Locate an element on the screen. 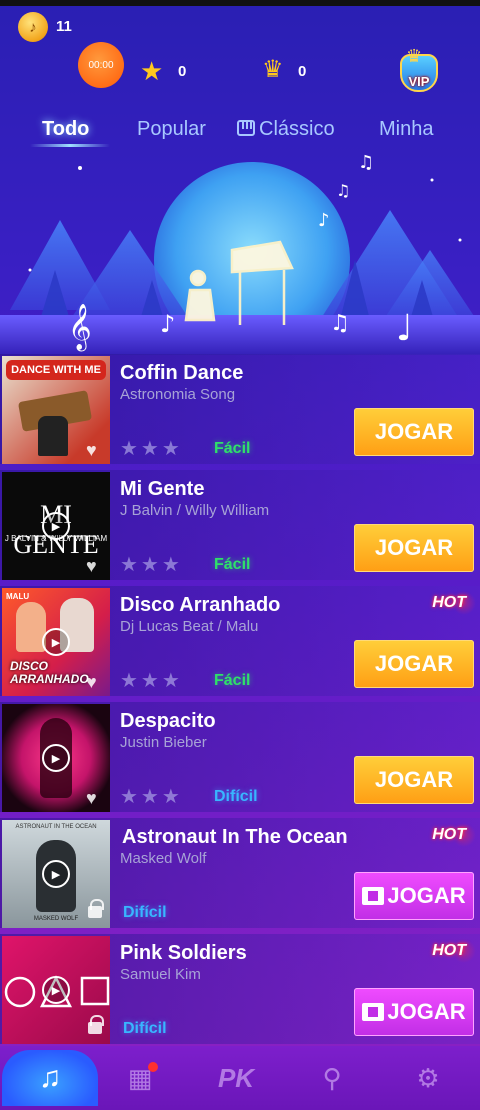  song-cover: ASTRONAUT IN THE OCEAN MASKED WOLF ▶ is located at coordinates (56, 874).